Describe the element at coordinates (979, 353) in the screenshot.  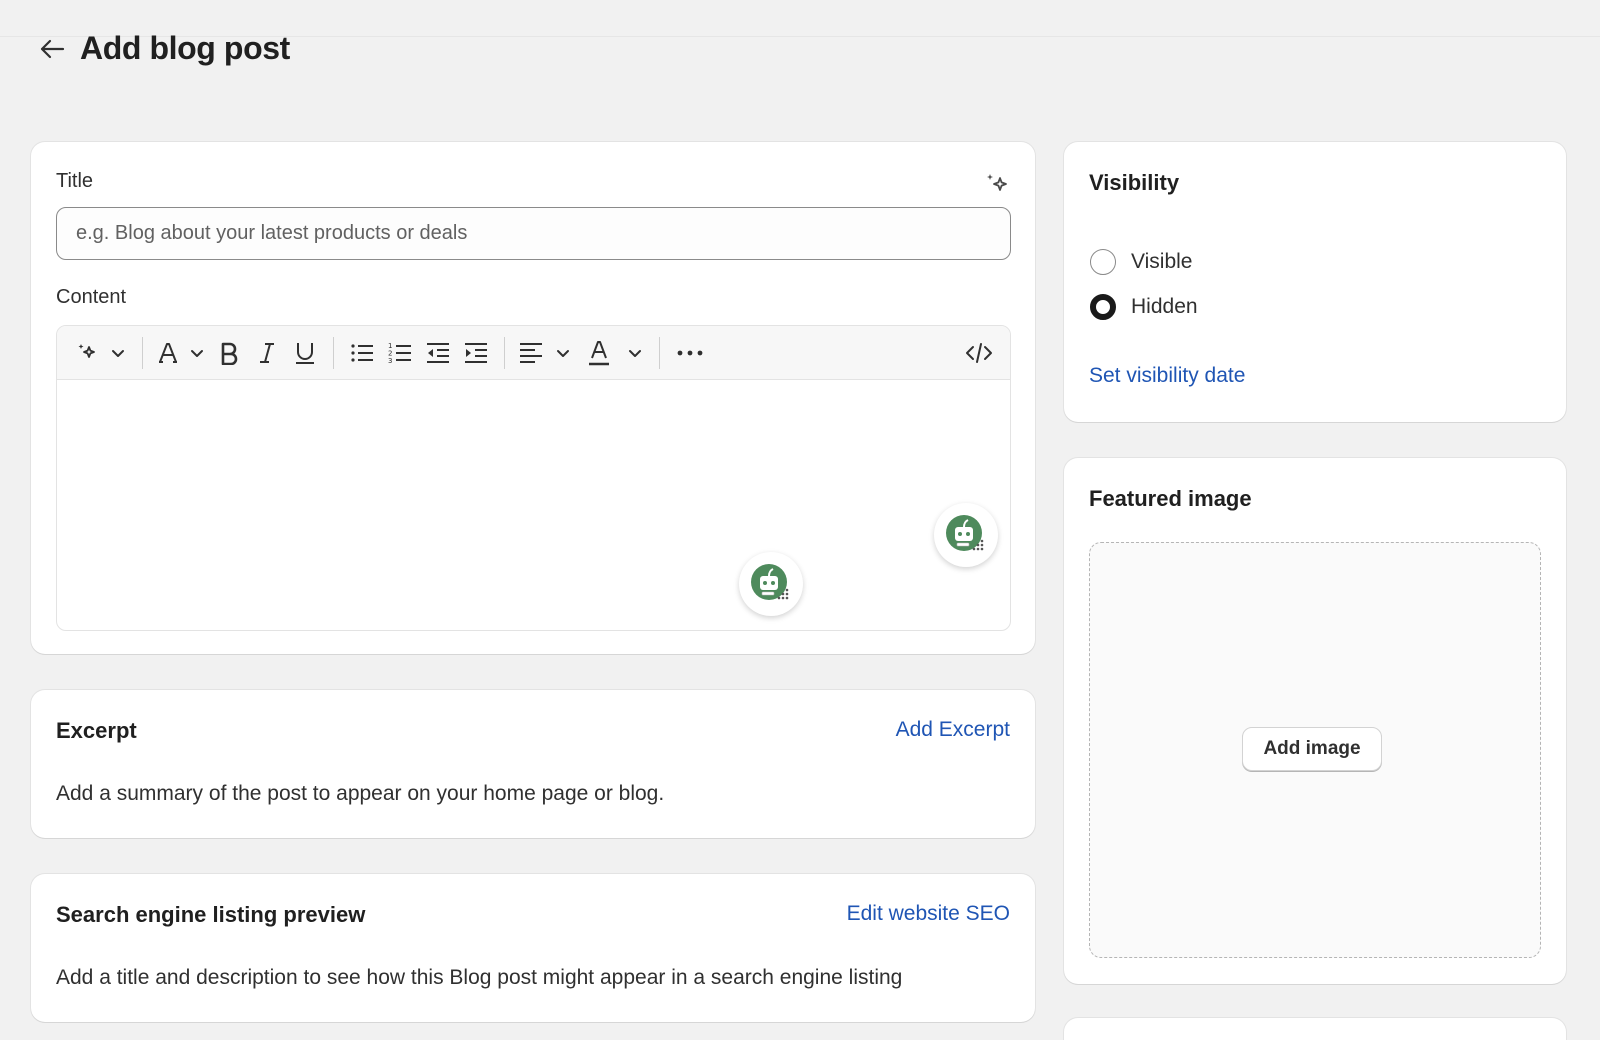
I see `code-view-icon` at that location.